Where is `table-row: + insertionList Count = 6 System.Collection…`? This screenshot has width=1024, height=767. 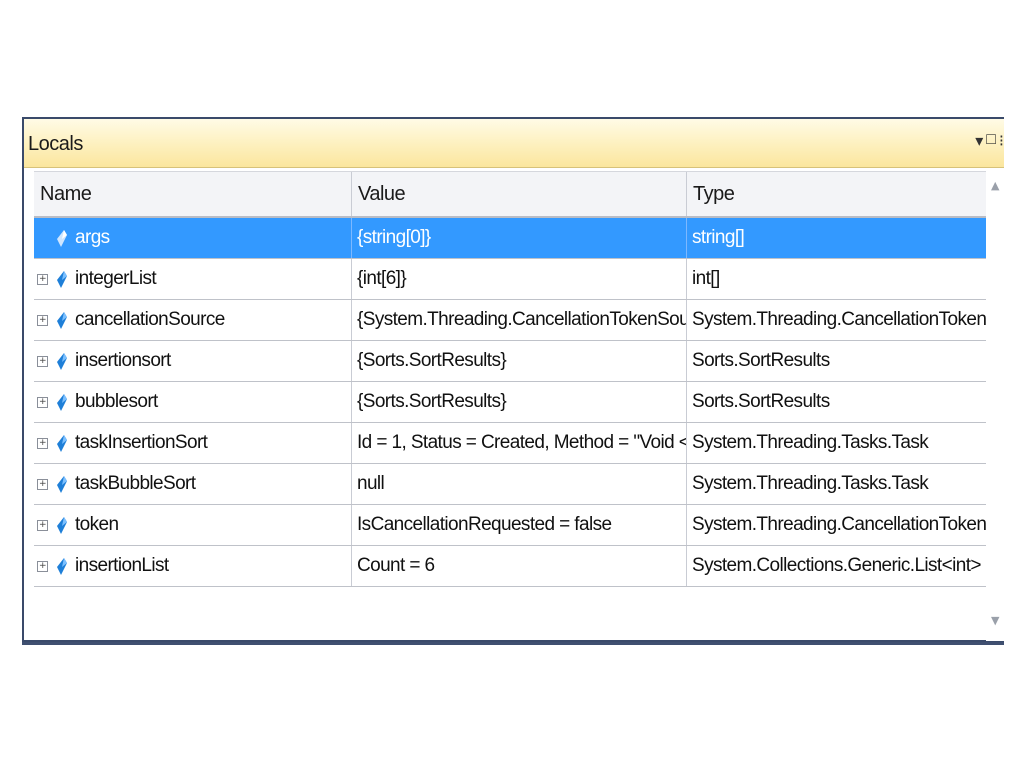 table-row: + insertionList Count = 6 System.Collection… is located at coordinates (513, 566).